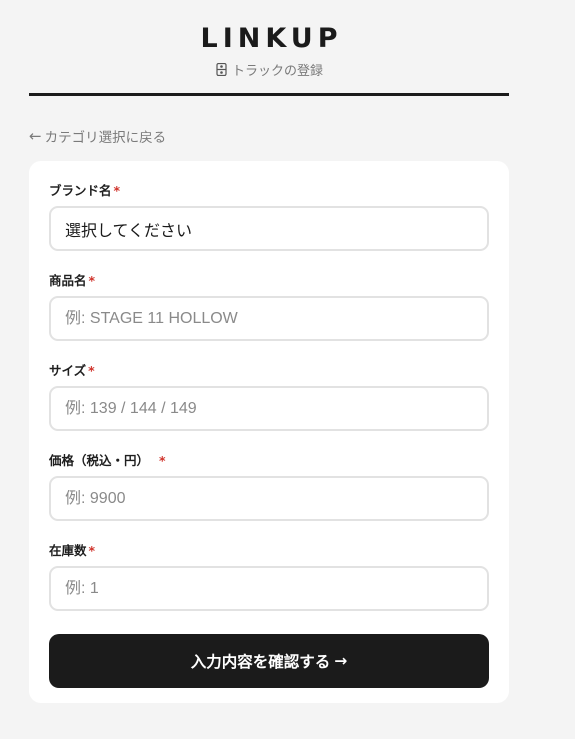 Image resolution: width=575 pixels, height=739 pixels. Describe the element at coordinates (260, 662) in the screenshot. I see `confirm-button-label: 入力内容を確認する` at that location.